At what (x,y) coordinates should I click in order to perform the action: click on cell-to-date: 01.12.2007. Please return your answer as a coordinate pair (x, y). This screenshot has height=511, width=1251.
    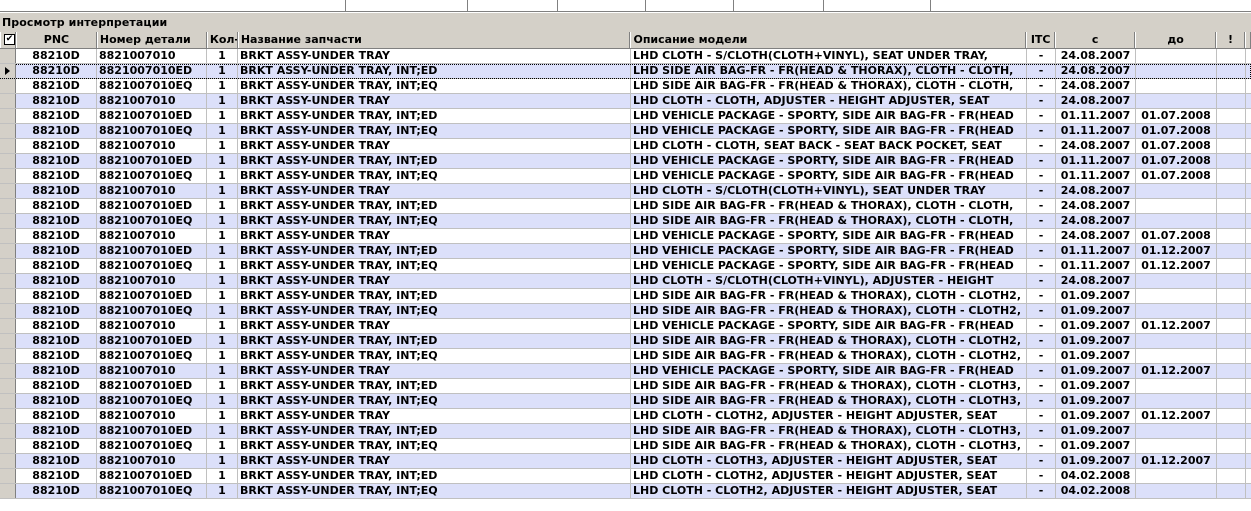
    Looking at the image, I should click on (1176, 416).